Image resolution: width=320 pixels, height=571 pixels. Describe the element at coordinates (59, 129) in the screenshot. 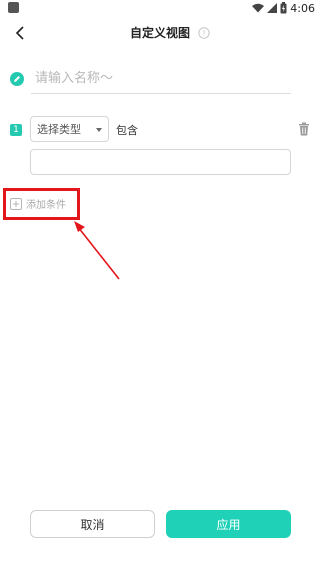

I see `type-select-value: 选择类型` at that location.